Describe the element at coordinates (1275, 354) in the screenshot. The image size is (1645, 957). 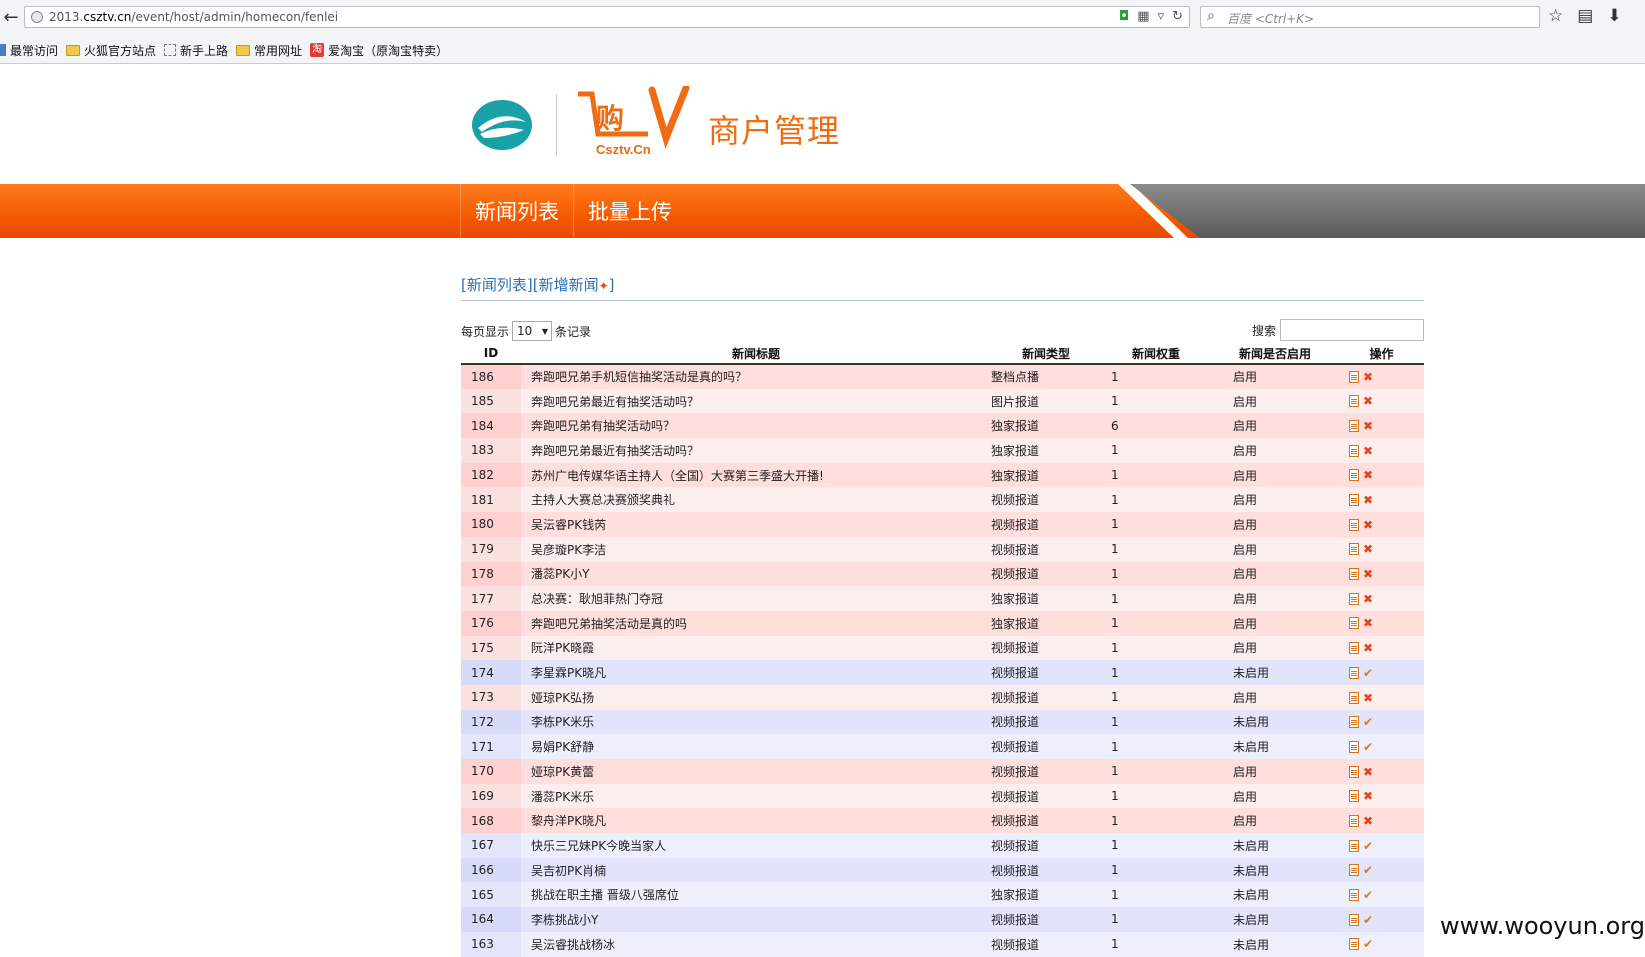
I see `col-enabled: 新闻是否启用` at that location.